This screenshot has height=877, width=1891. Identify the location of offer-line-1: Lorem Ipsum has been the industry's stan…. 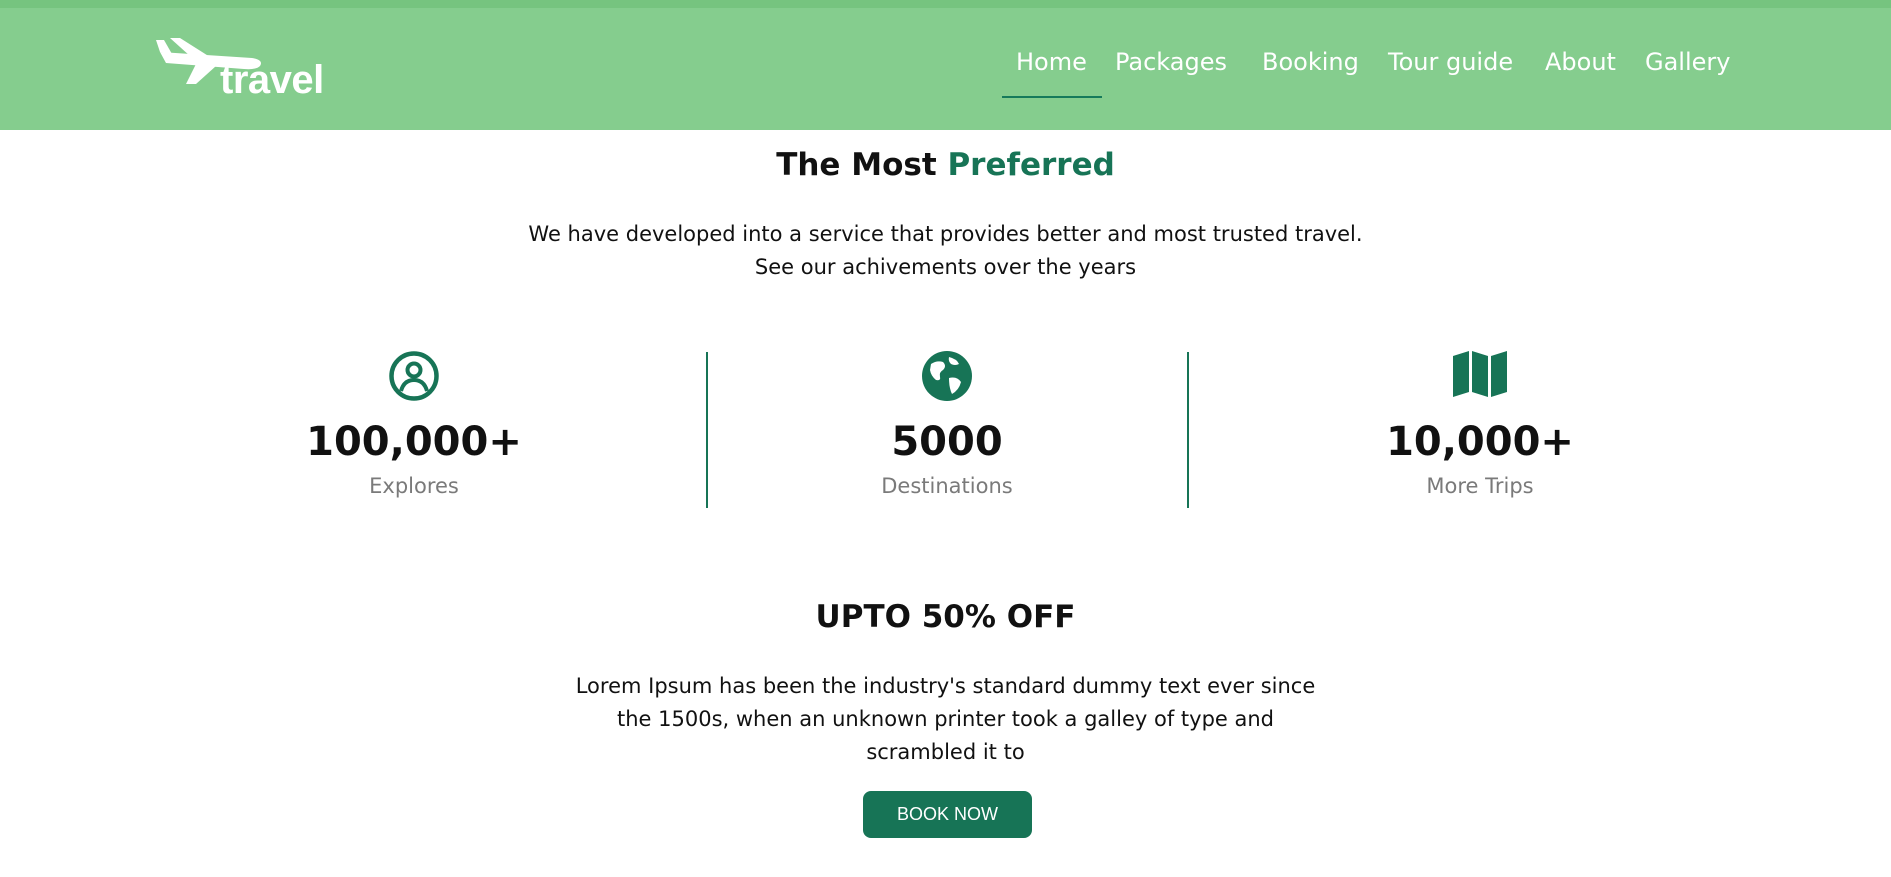
(945, 686).